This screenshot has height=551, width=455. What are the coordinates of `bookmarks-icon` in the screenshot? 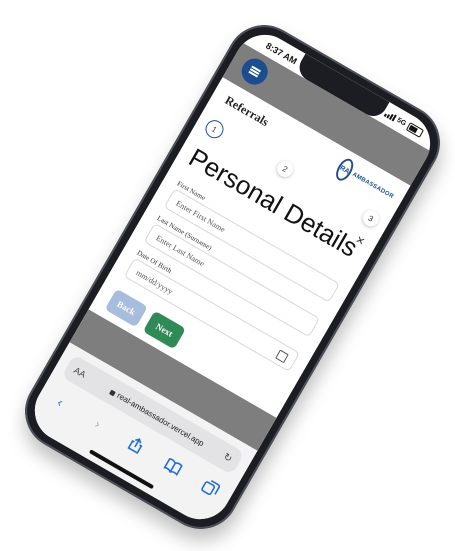 It's located at (172, 466).